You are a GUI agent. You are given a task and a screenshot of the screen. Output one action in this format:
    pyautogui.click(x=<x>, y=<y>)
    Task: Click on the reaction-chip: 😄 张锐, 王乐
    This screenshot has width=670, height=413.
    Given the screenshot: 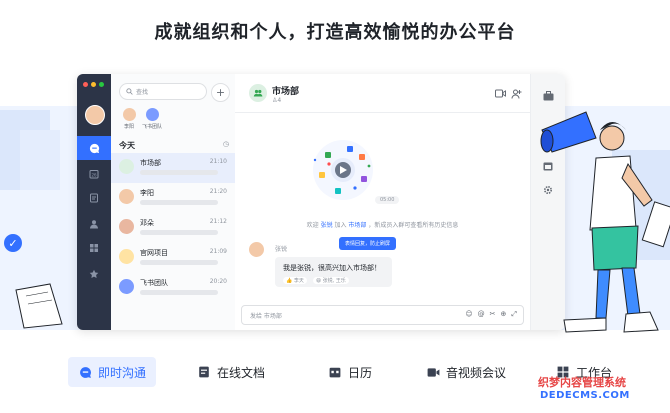 What is the action you would take?
    pyautogui.click(x=330, y=280)
    